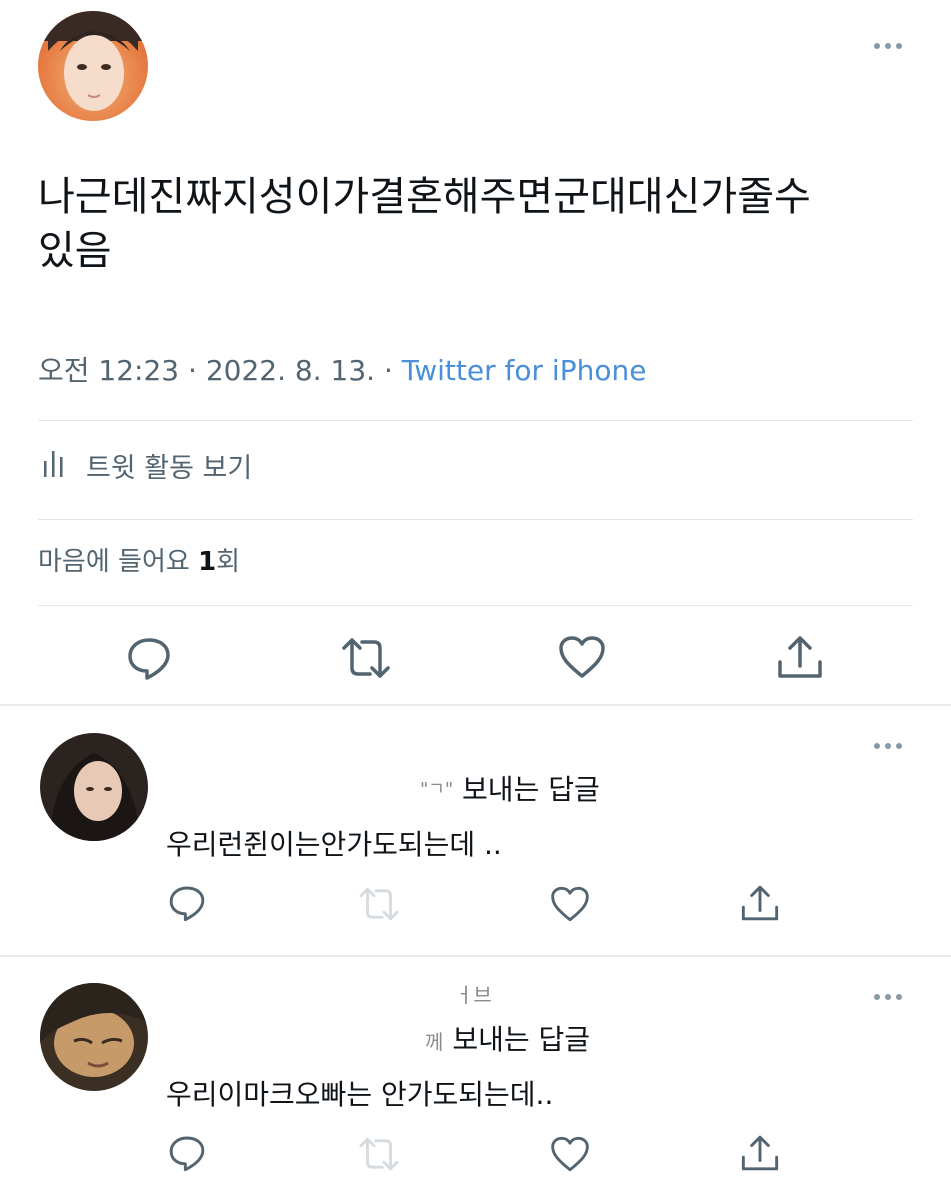 This screenshot has width=951, height=1200. I want to click on reply-to-fragment: 께, so click(434, 1042).